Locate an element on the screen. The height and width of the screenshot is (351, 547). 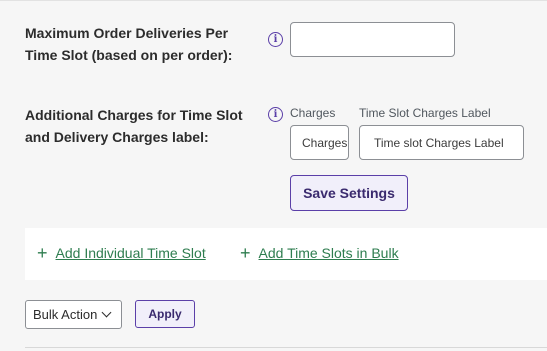
charges-label-placeholder: Time slot Charges Label is located at coordinates (439, 142).